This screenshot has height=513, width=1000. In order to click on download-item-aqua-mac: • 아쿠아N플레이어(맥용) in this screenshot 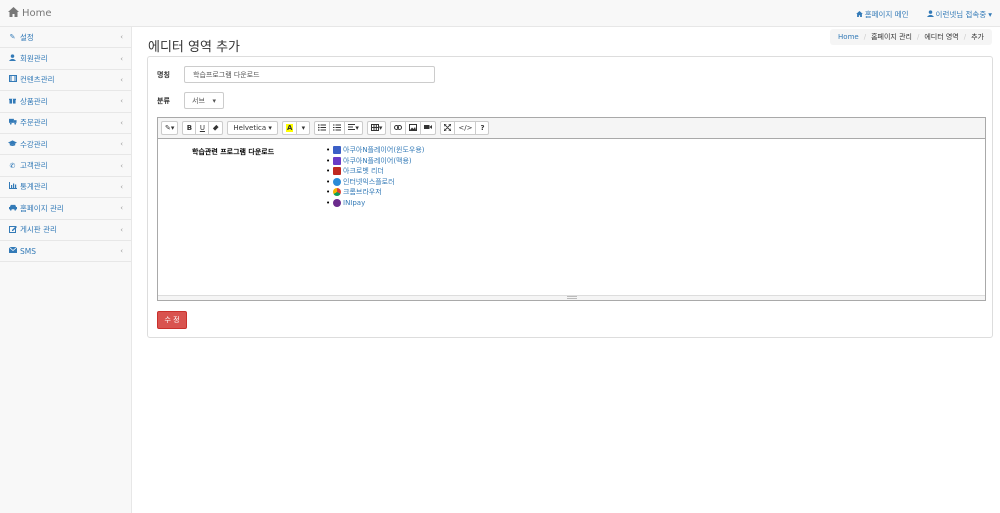, I will do `click(375, 161)`.